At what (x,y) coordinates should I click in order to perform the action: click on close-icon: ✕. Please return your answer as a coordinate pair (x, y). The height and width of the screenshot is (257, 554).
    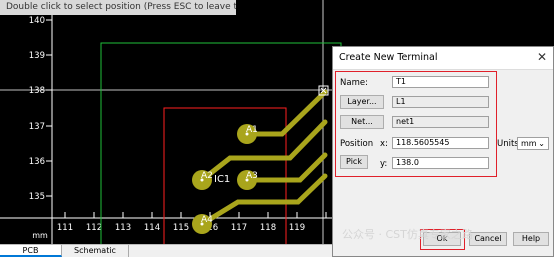
    Looking at the image, I should click on (542, 57).